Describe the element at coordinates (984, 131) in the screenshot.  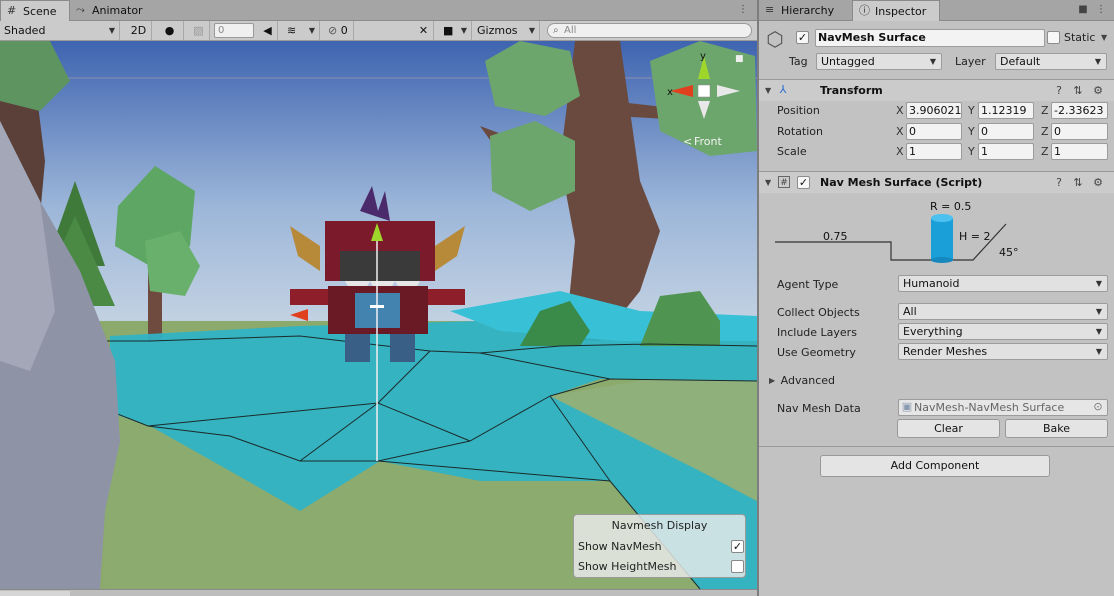
I see `rotation-y-value: 0` at that location.